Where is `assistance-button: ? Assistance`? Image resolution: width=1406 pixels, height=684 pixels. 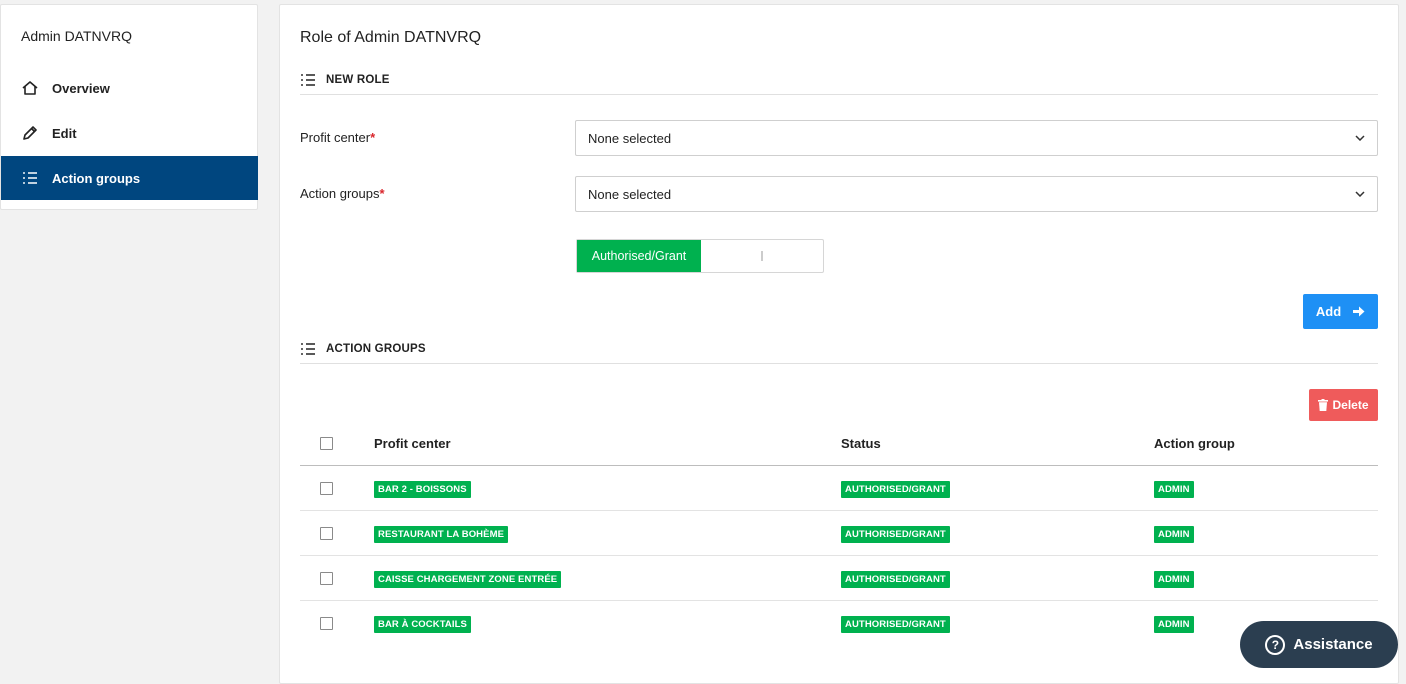
assistance-button: ? Assistance is located at coordinates (1319, 644).